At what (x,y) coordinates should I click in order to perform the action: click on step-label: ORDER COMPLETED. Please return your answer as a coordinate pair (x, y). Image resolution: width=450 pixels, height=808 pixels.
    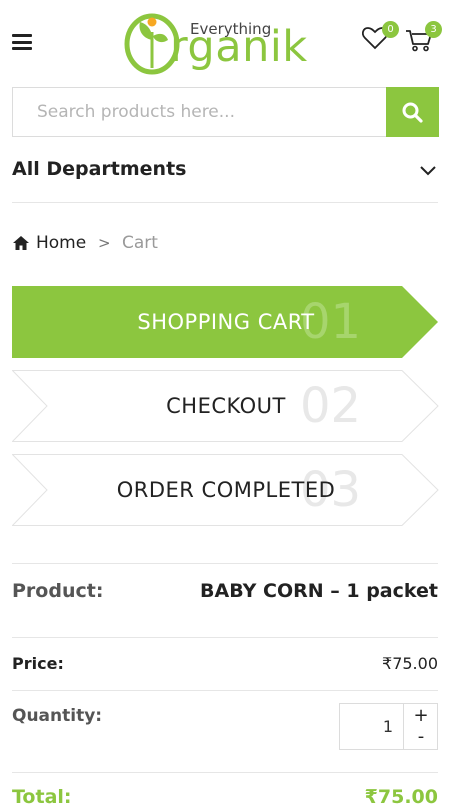
    Looking at the image, I should click on (226, 490).